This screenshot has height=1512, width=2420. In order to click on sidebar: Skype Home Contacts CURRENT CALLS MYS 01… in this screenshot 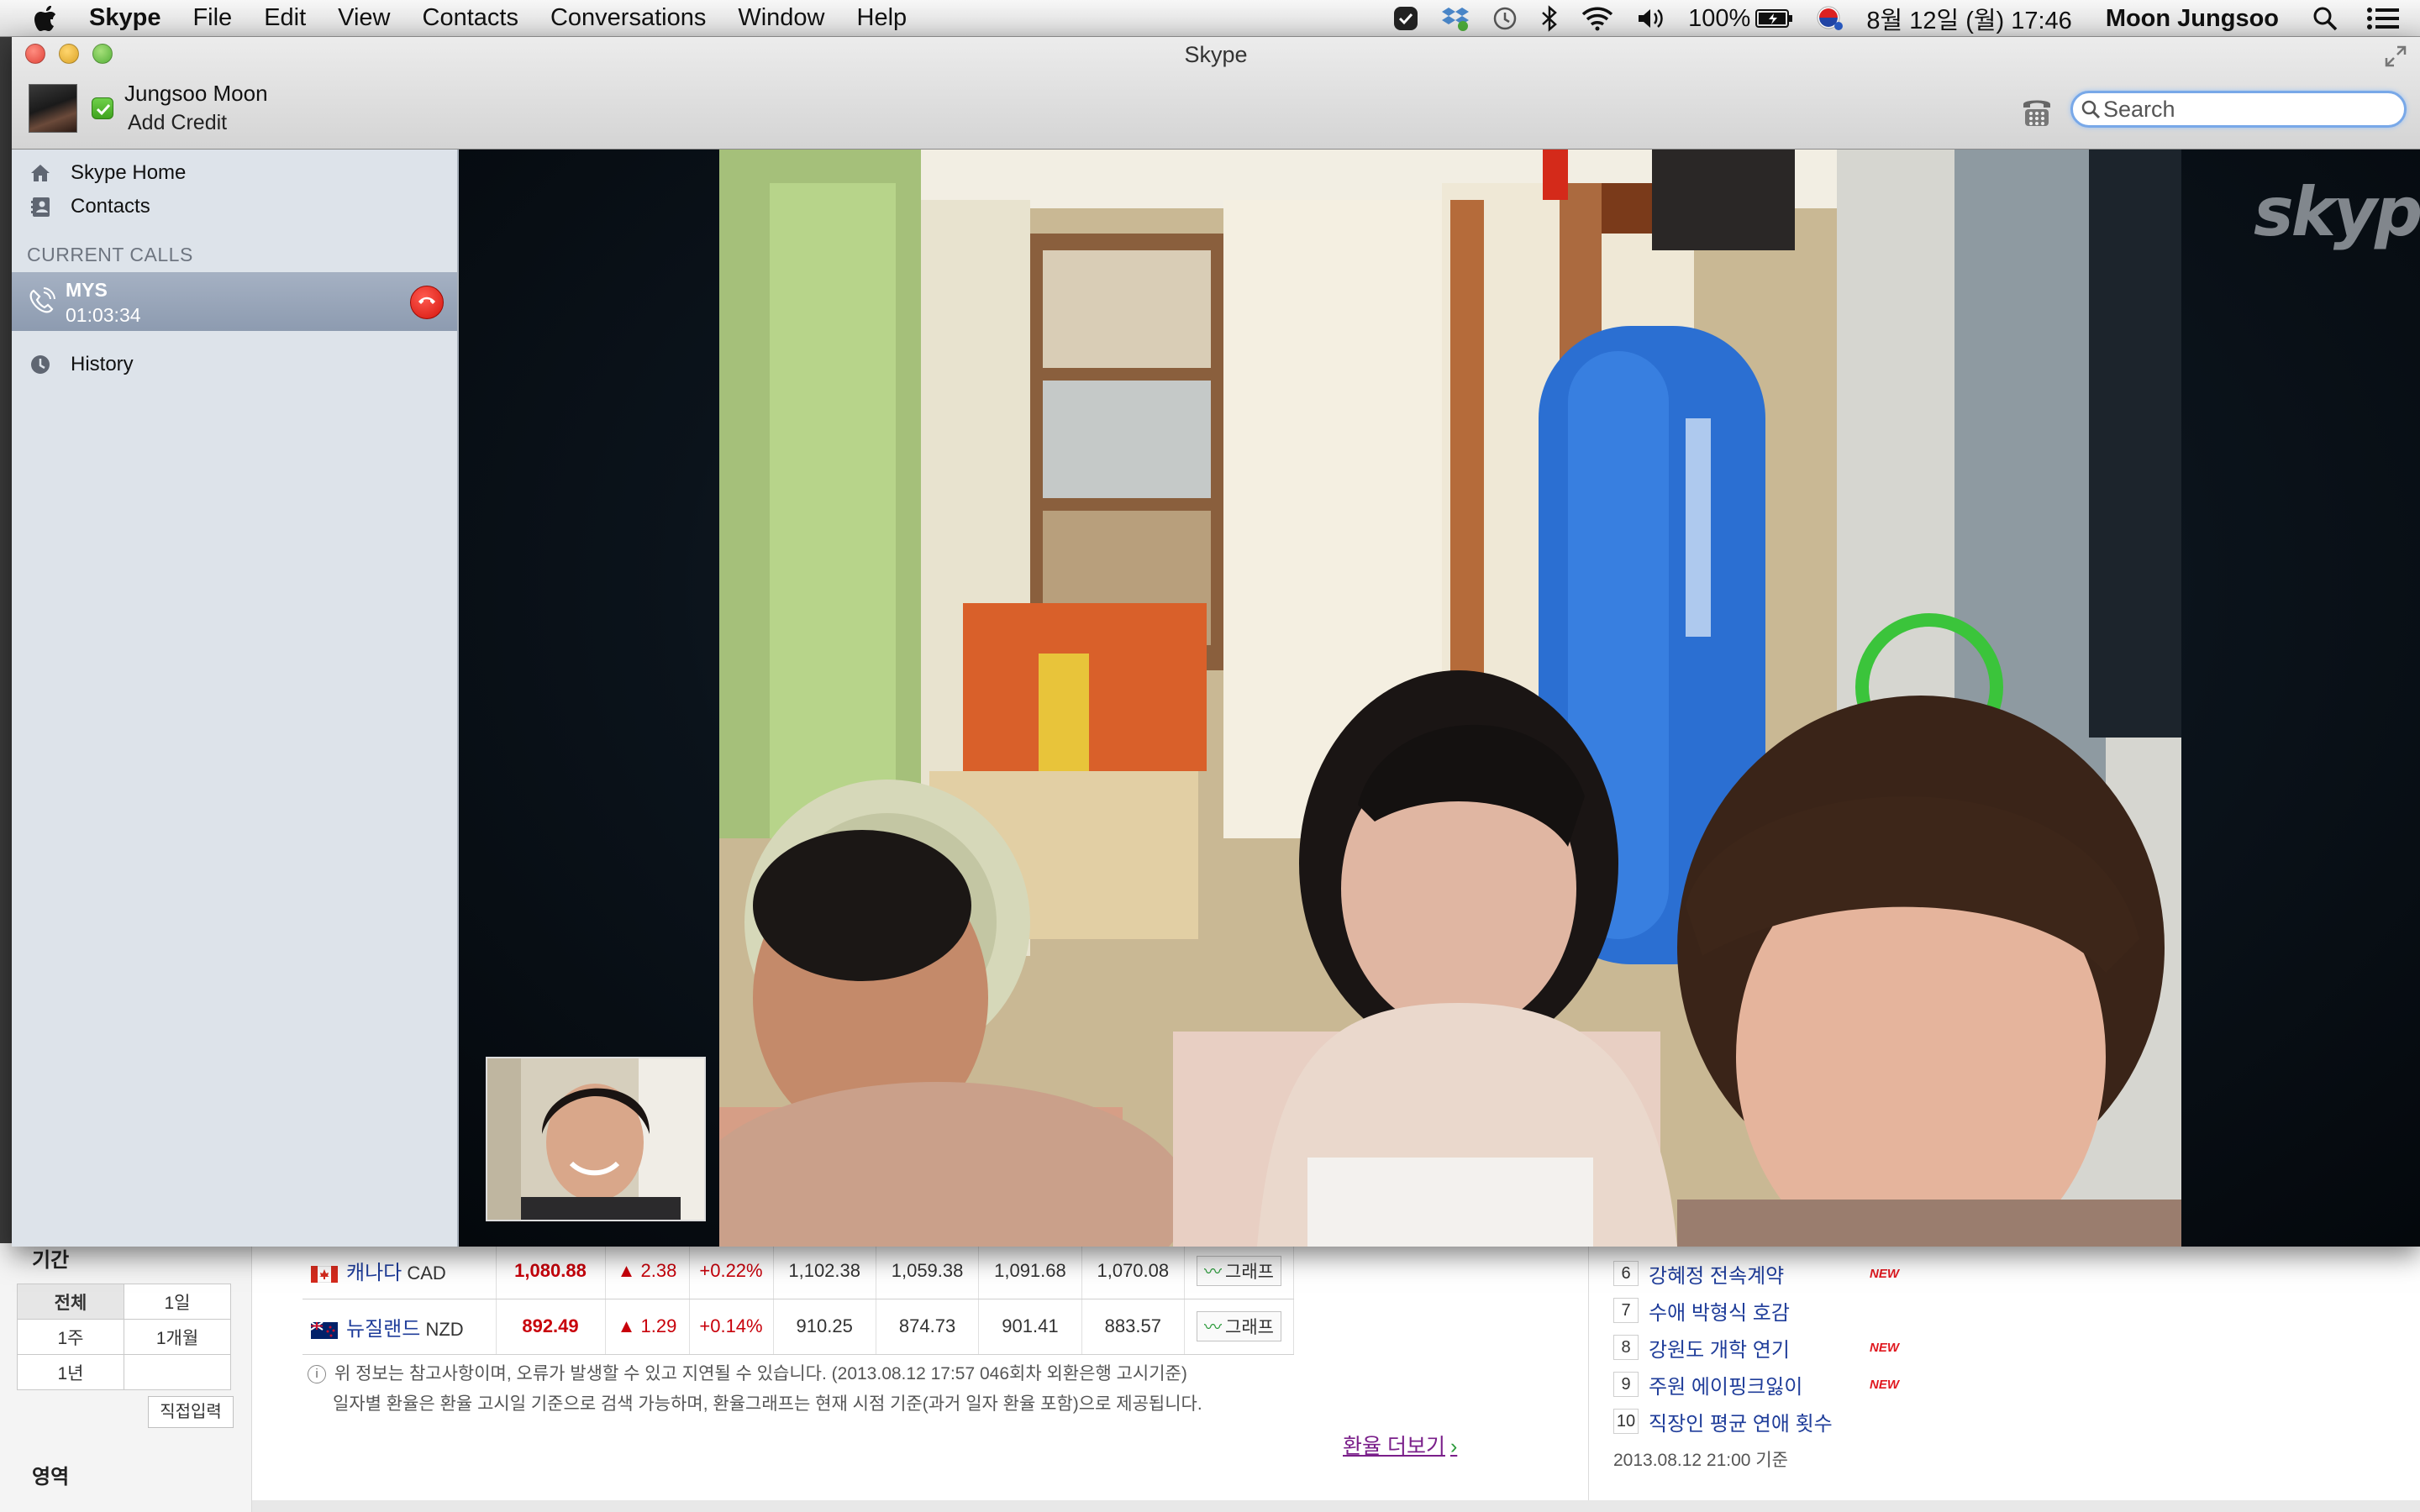, I will do `click(235, 698)`.